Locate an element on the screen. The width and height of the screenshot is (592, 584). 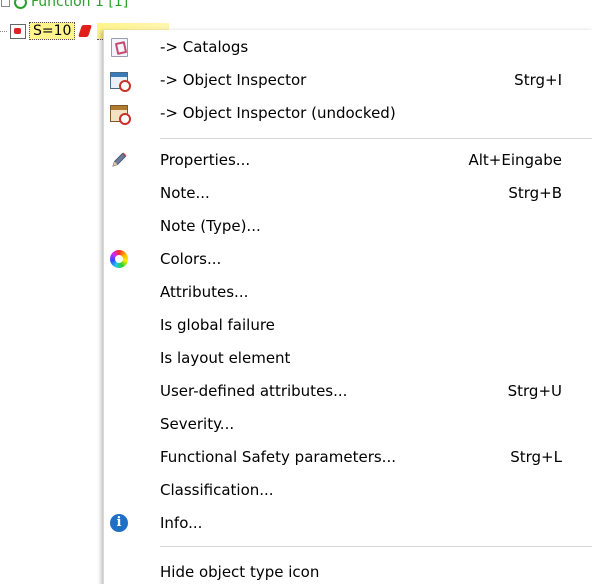
info-icon: i is located at coordinates (119, 523).